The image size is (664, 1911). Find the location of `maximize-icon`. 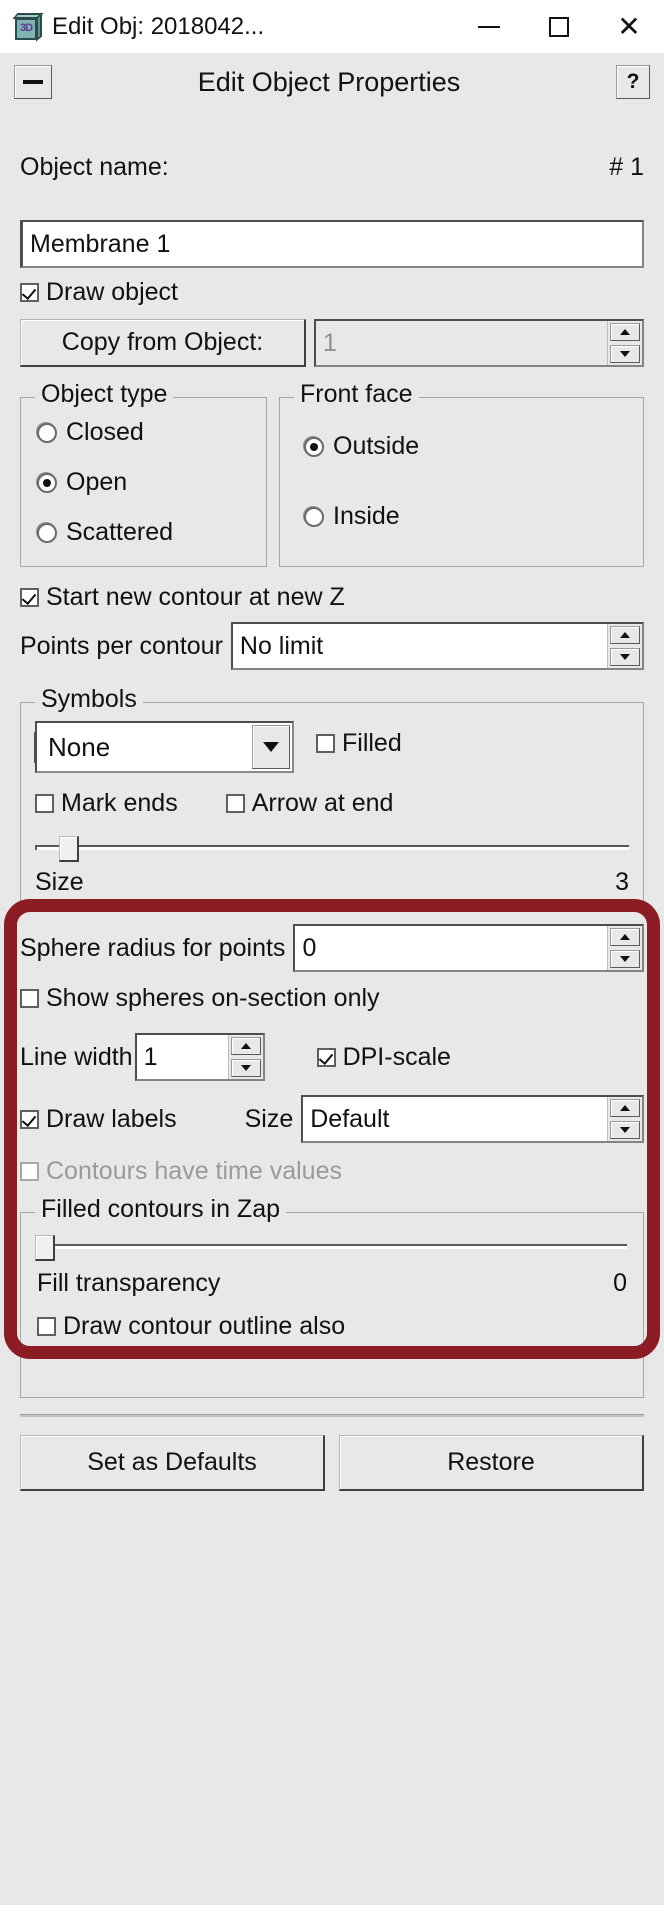

maximize-icon is located at coordinates (559, 26).